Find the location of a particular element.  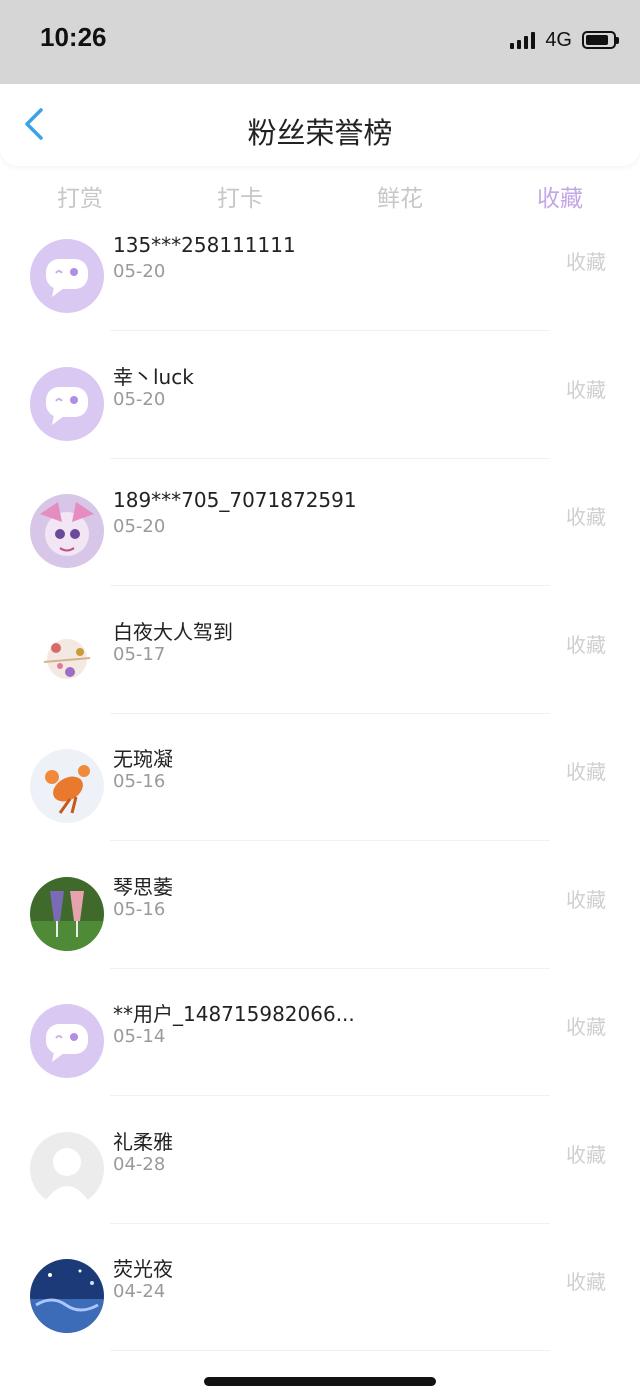

illustration-avatar is located at coordinates (67, 658).